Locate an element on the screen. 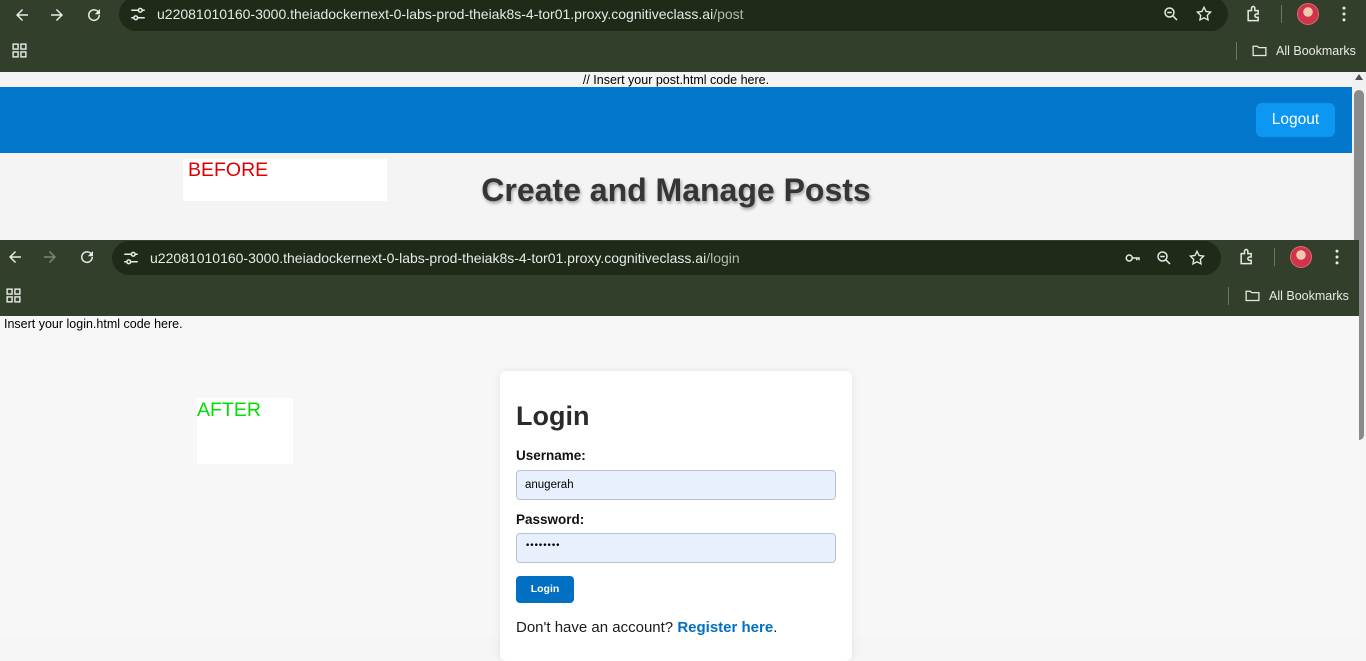 The width and height of the screenshot is (1366, 661). after-label-box: AFTER is located at coordinates (245, 431).